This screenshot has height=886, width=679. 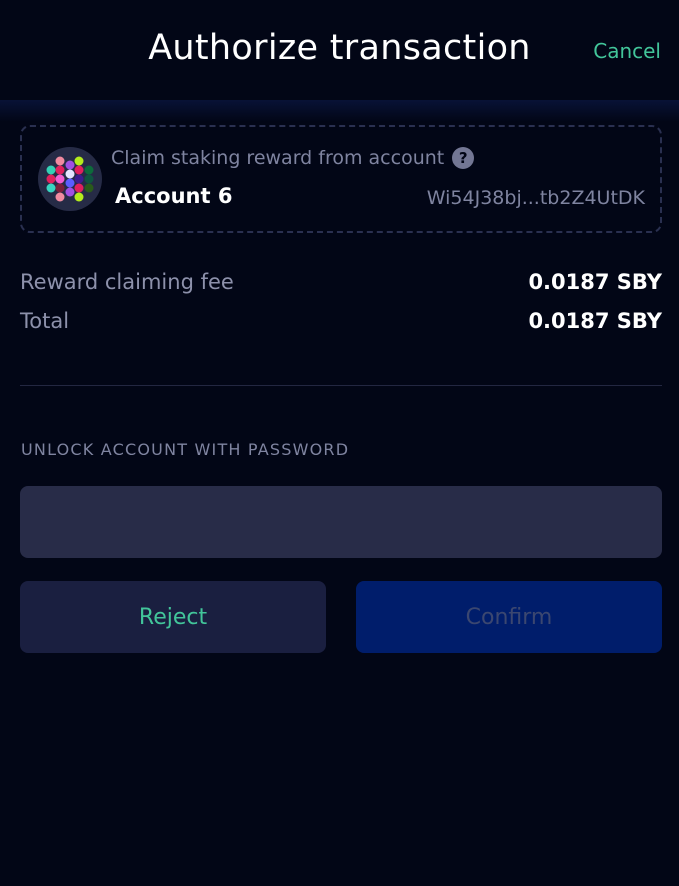 What do you see at coordinates (509, 617) in the screenshot?
I see `confirm-button: Confirm` at bounding box center [509, 617].